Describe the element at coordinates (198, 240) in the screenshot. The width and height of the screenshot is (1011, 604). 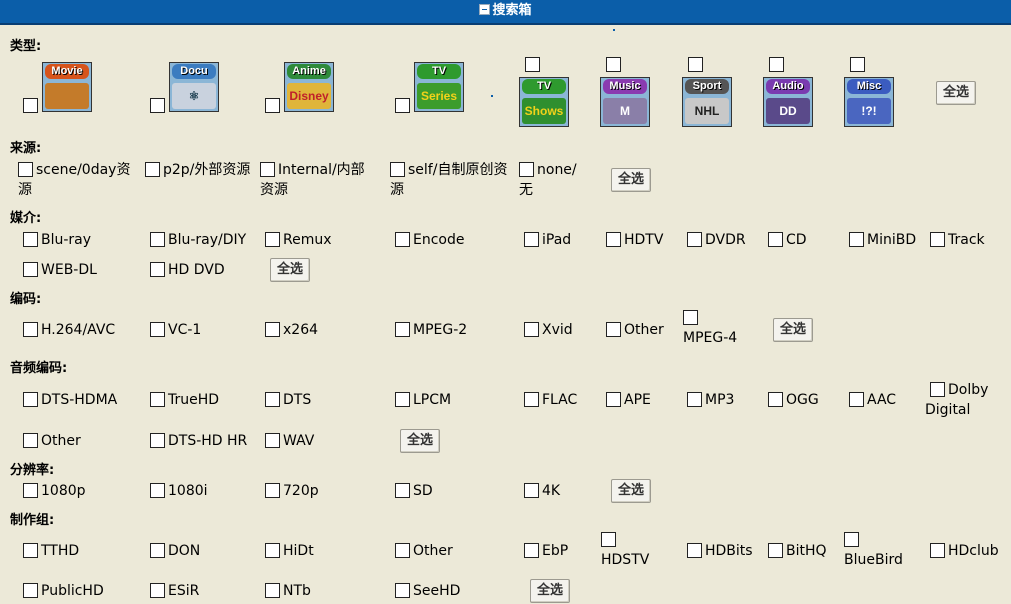
I see `medium-option: Blu-ray/DIY` at that location.